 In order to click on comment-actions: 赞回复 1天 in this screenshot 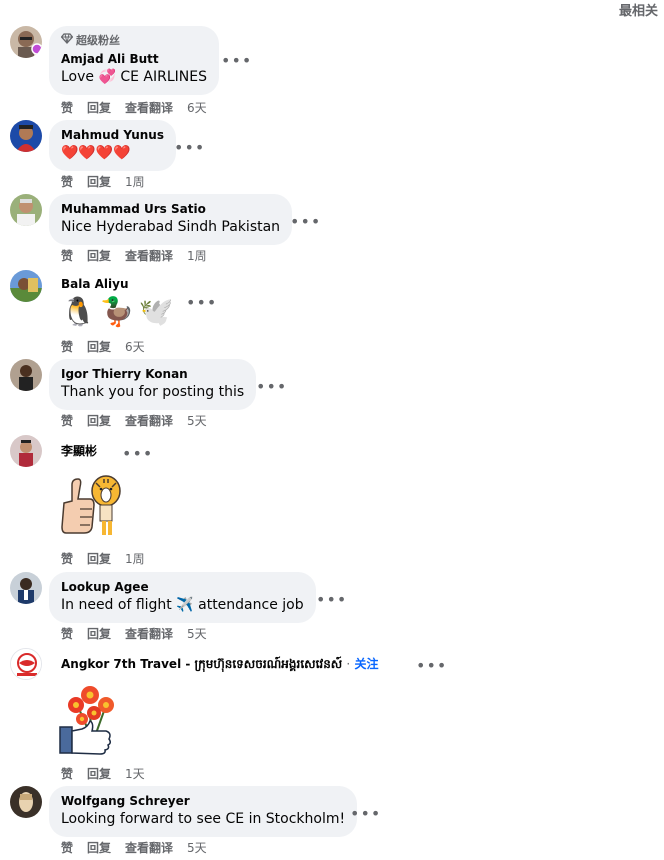, I will do `click(110, 773)`.